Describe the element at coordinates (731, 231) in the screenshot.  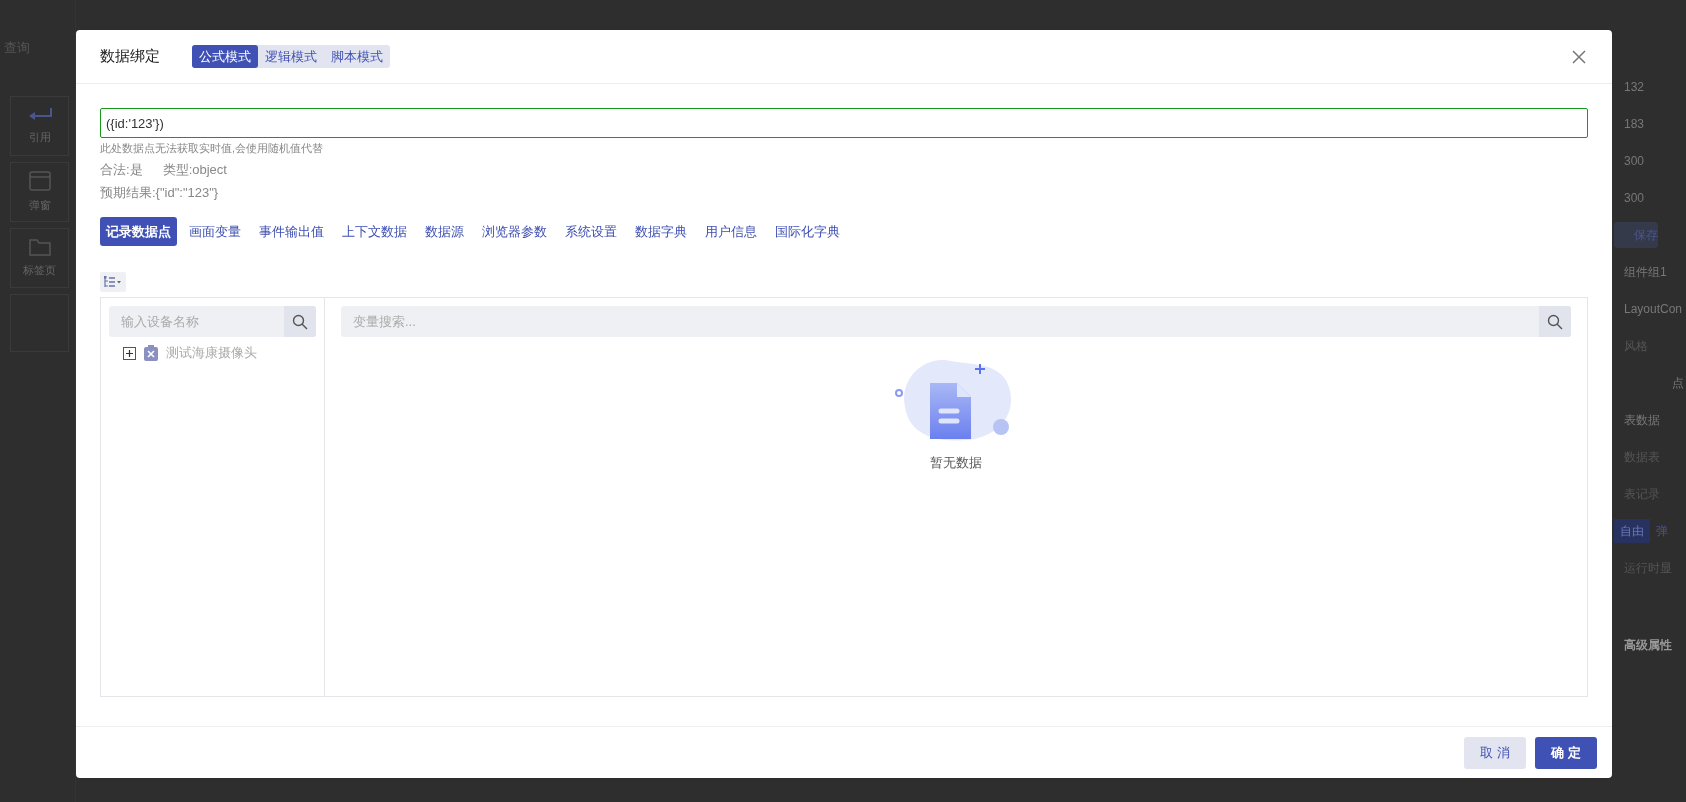
I see `source-tab: 用户信息` at that location.